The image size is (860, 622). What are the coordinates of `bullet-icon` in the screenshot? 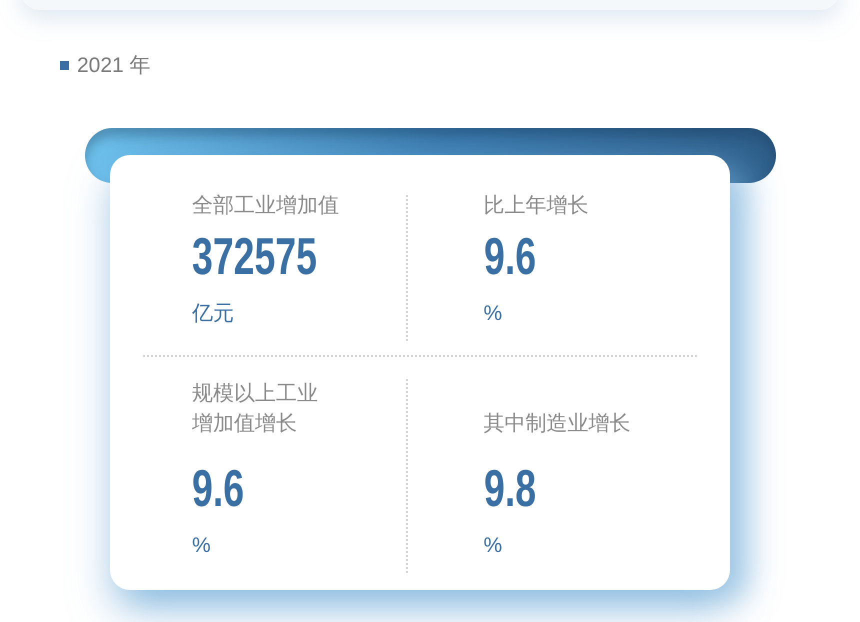 It's located at (64, 65).